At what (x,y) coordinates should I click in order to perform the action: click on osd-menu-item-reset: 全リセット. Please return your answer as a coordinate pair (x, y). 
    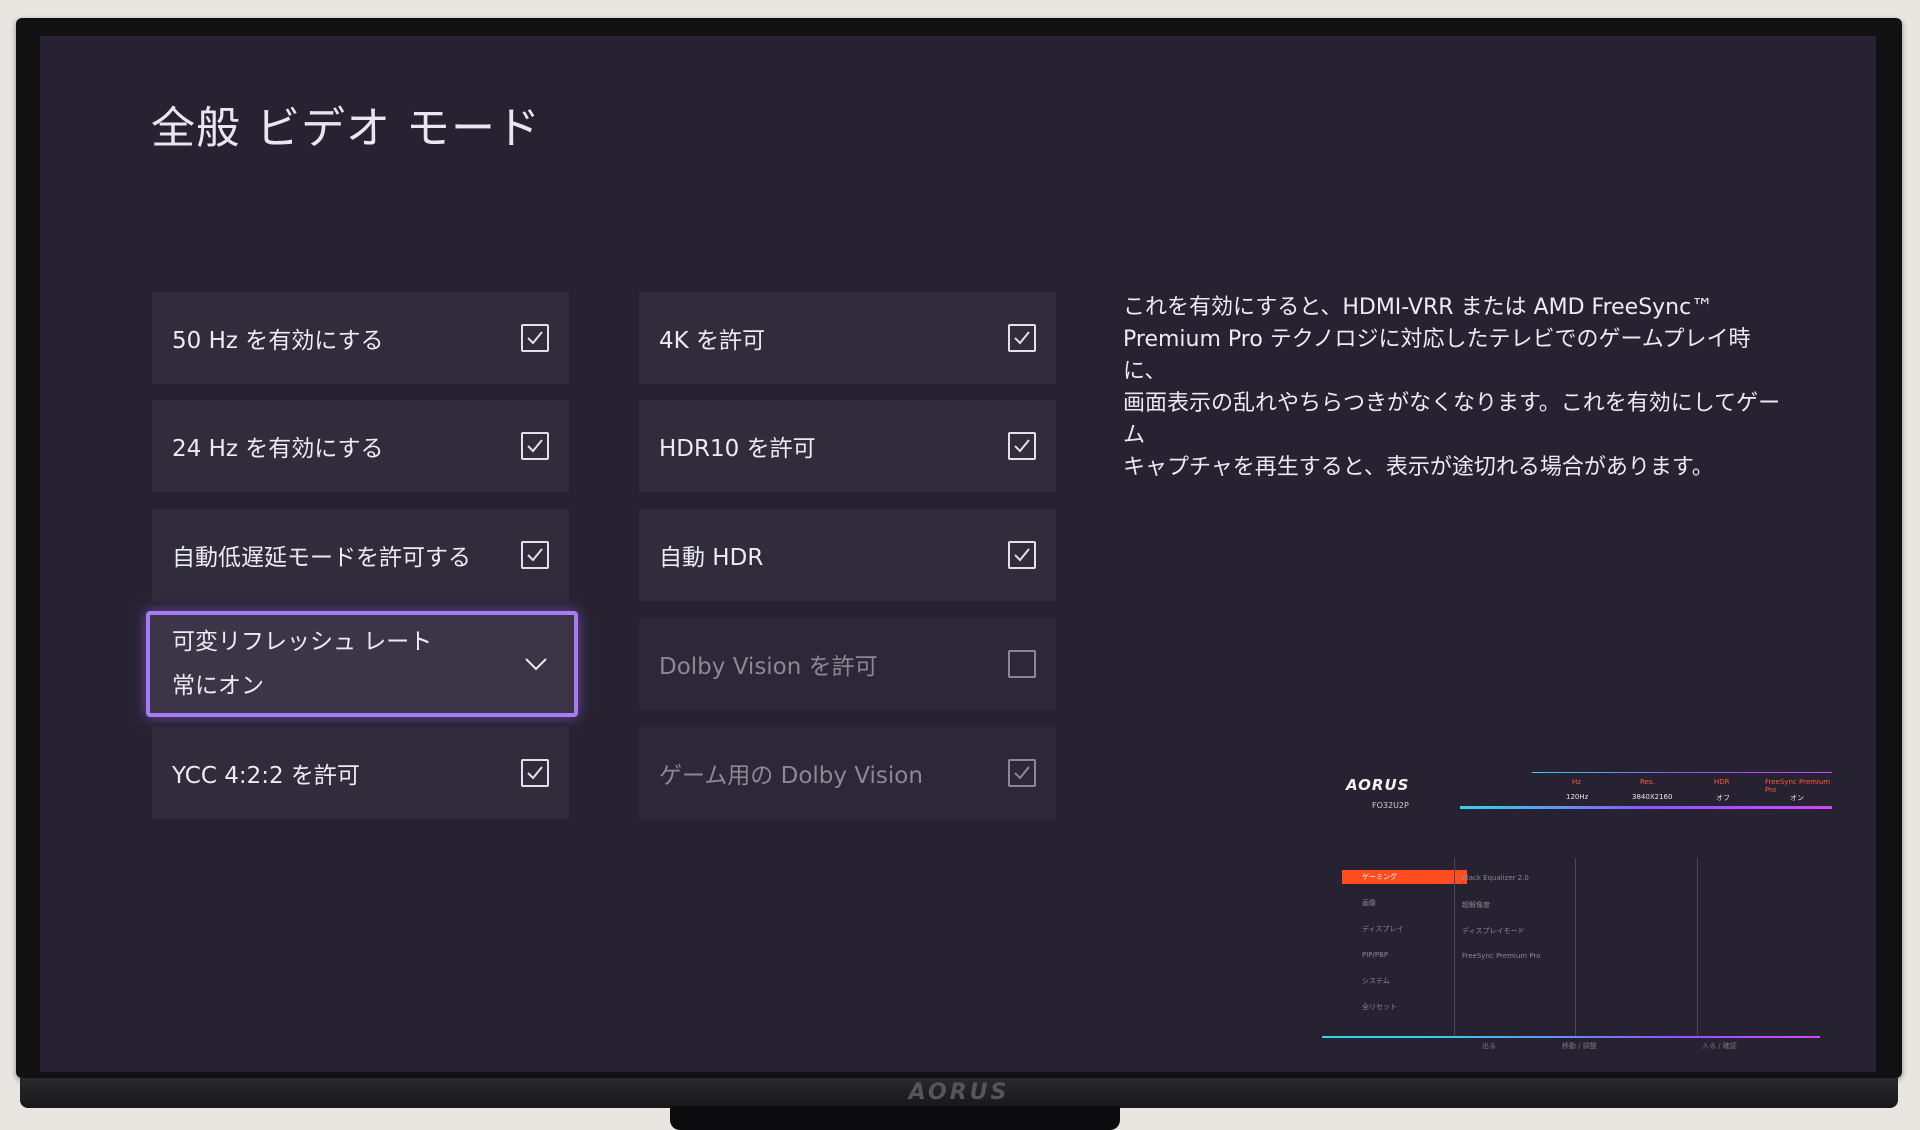
    Looking at the image, I should click on (1379, 1007).